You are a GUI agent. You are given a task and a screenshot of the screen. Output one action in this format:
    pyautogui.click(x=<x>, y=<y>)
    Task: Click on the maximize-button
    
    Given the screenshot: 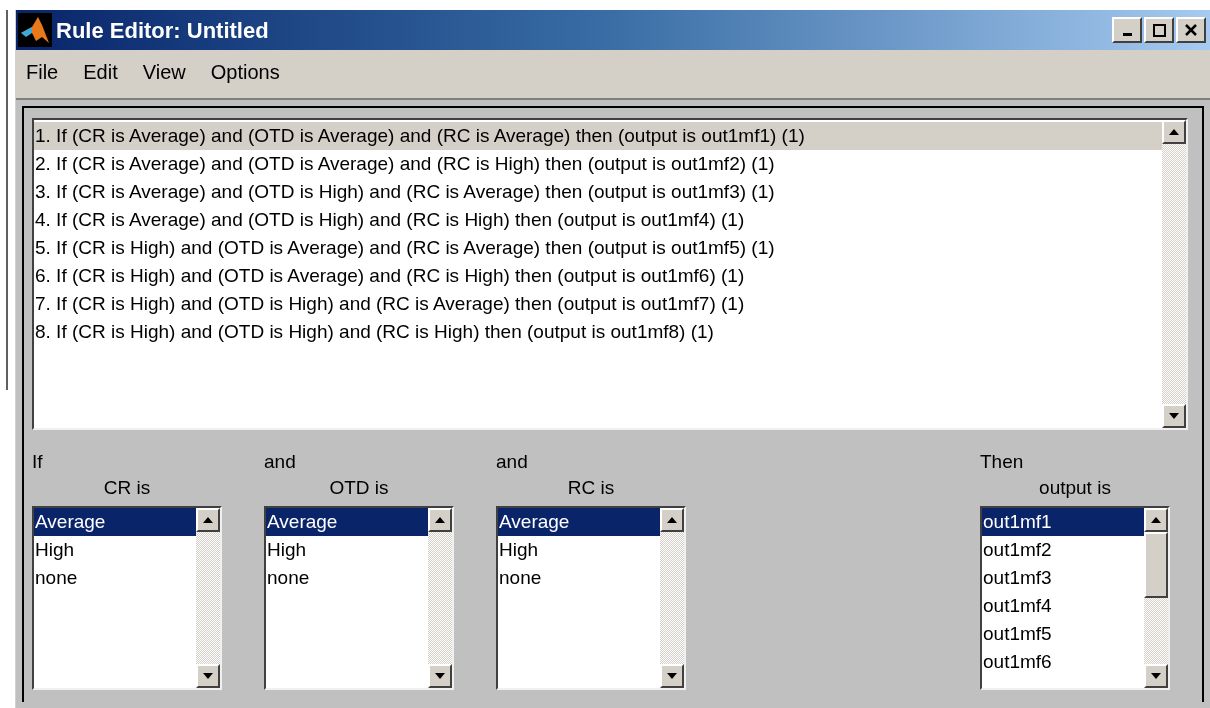 What is the action you would take?
    pyautogui.click(x=1159, y=30)
    